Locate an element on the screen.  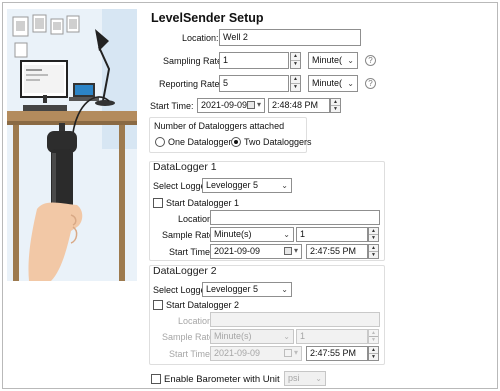
dl2-start-time-spinner: ▲ ▼ is located at coordinates (373, 353).